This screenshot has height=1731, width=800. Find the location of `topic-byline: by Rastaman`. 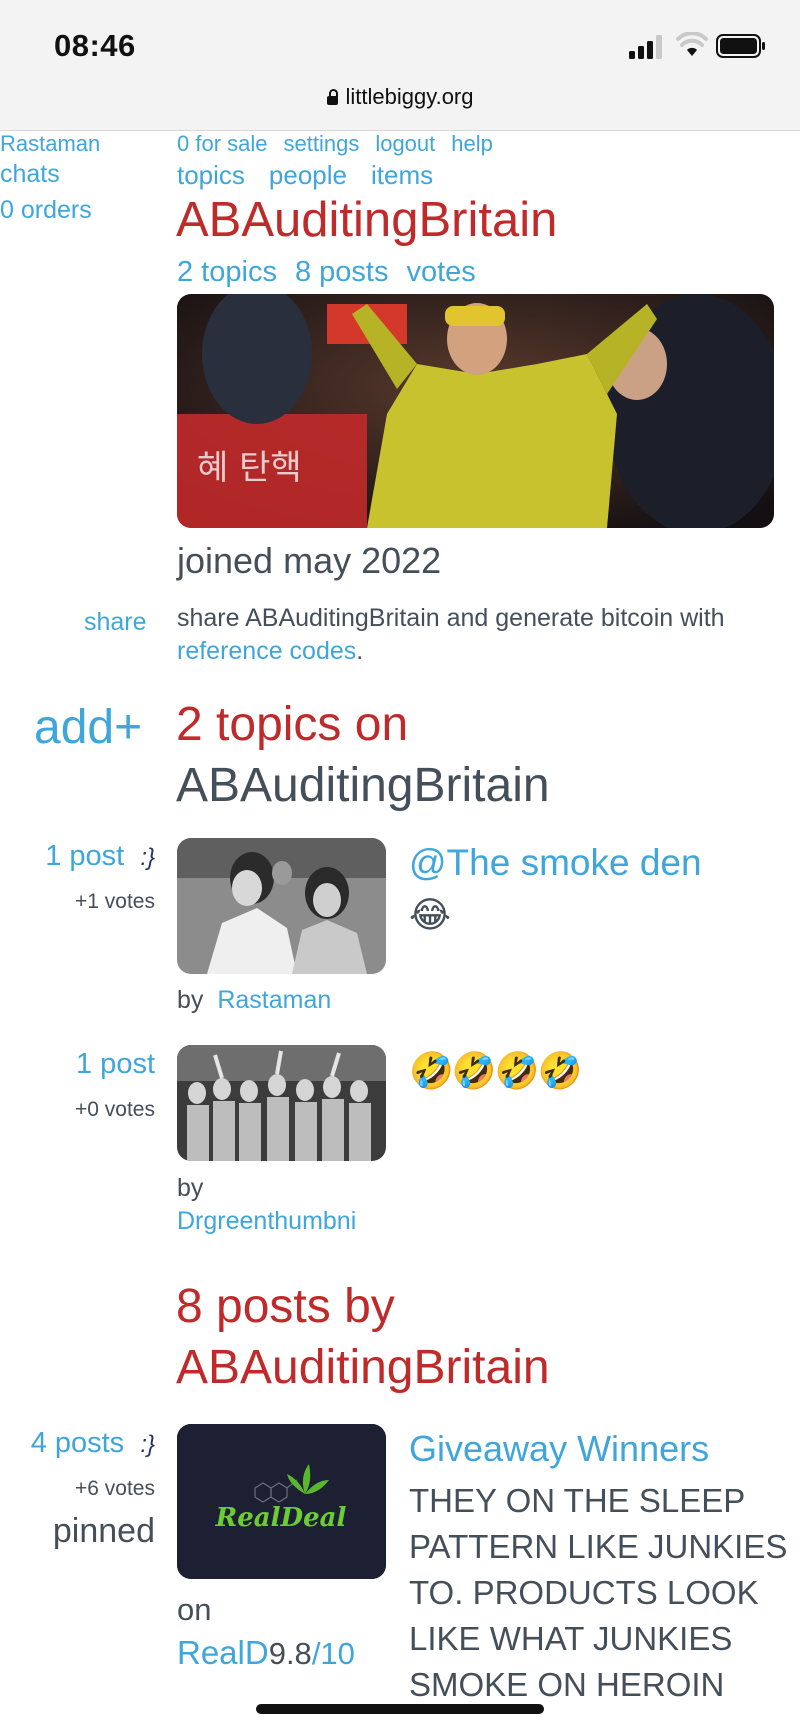

topic-byline: by Rastaman is located at coordinates (254, 1000).